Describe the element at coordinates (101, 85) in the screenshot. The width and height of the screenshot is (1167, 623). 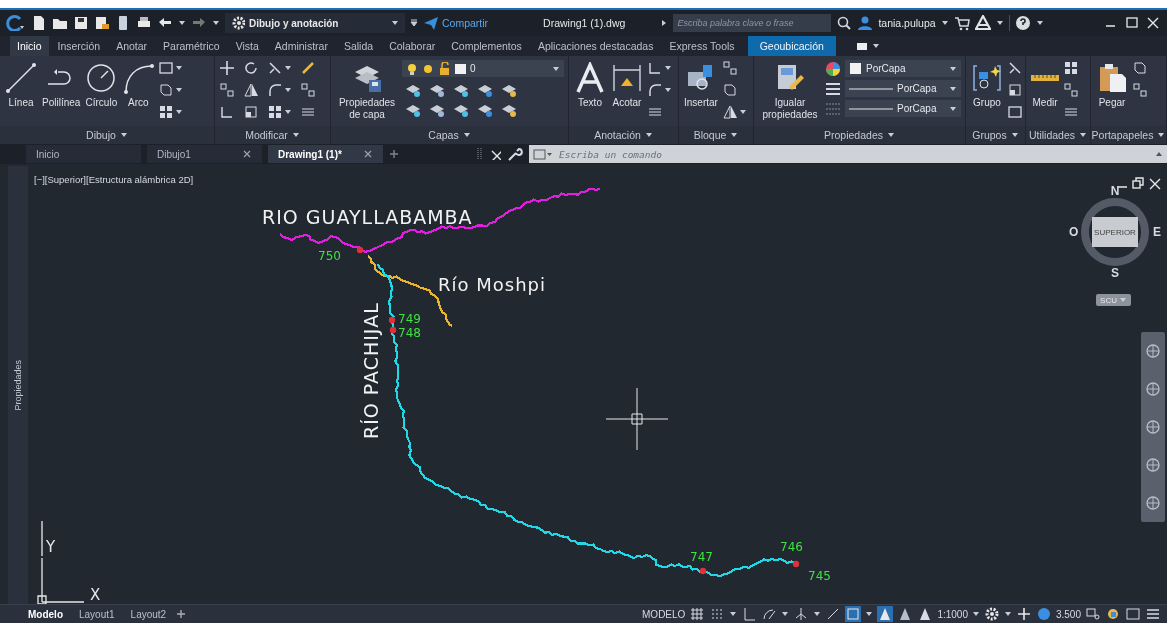
I see `tool-button: Círculo` at that location.